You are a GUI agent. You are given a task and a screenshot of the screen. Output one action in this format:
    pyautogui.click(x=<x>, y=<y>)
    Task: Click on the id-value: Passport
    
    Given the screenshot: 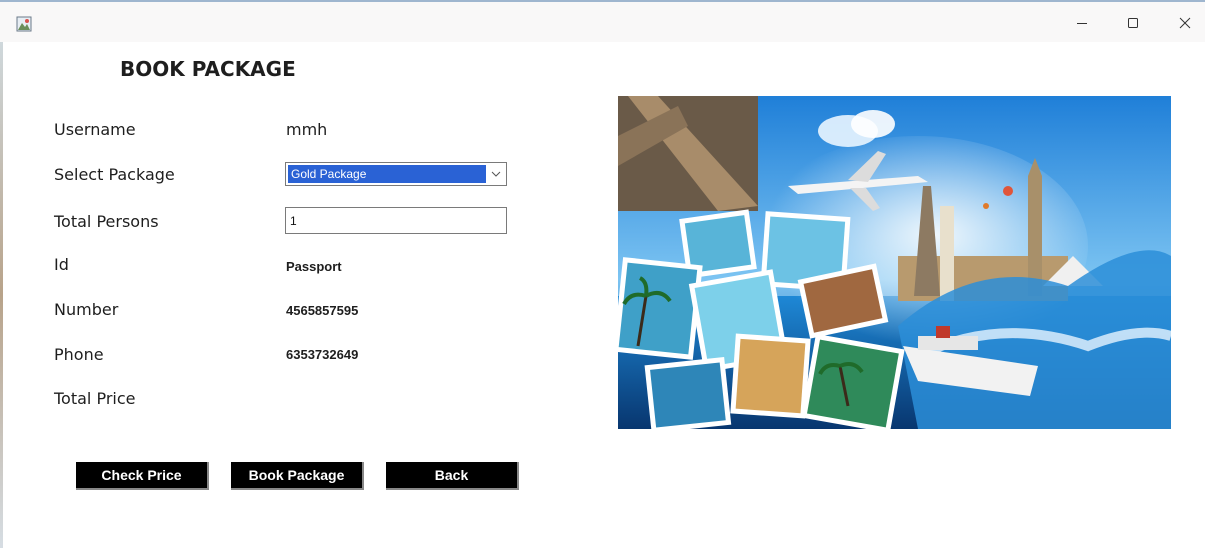 What is the action you would take?
    pyautogui.click(x=314, y=266)
    